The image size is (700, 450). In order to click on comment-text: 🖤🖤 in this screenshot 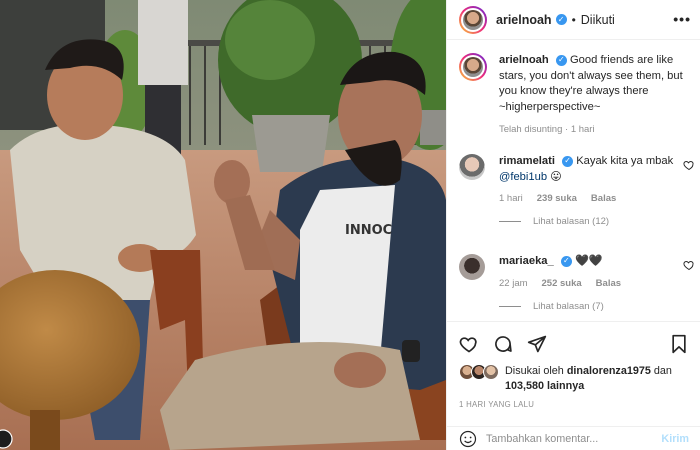, I will do `click(588, 261)`.